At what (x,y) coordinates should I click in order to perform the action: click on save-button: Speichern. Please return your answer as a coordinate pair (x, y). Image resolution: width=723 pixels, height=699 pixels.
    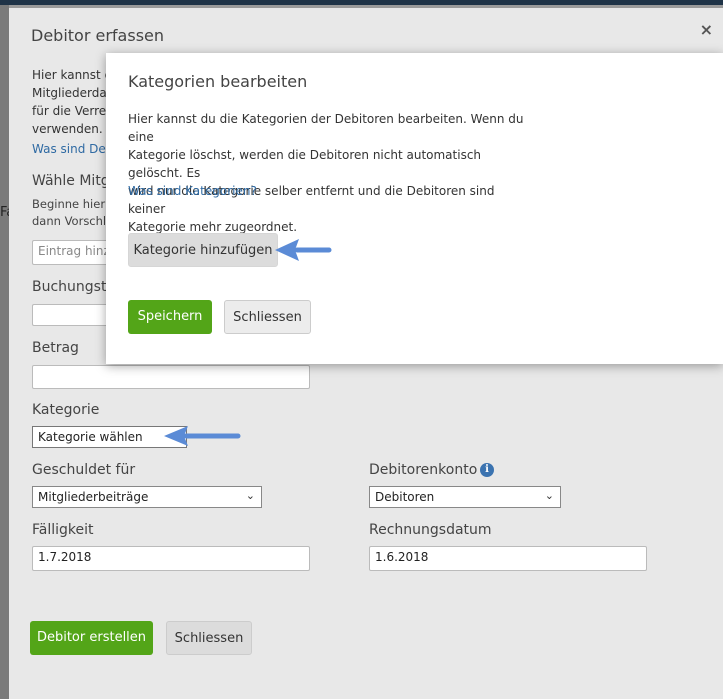
    Looking at the image, I should click on (170, 317).